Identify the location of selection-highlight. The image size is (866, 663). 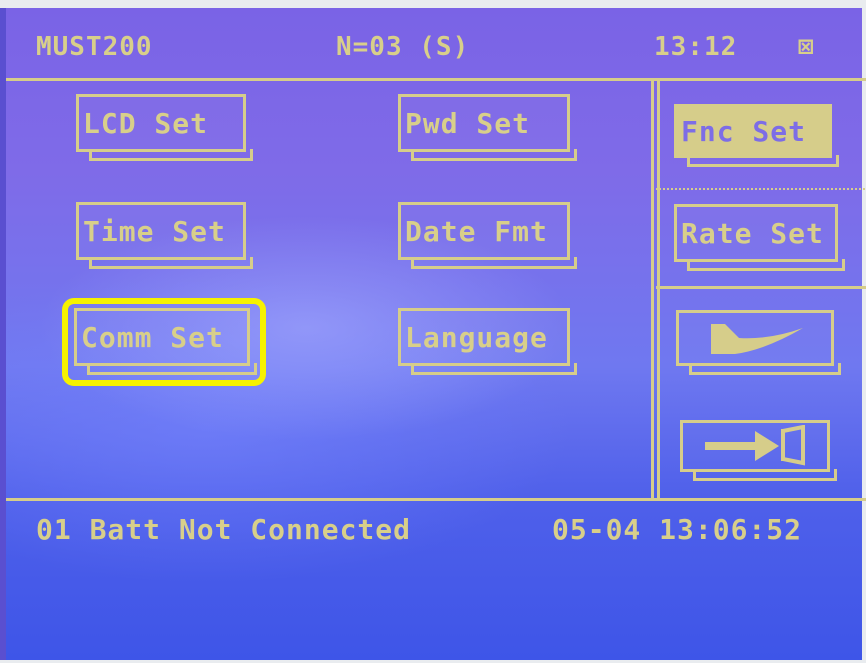
(164, 342).